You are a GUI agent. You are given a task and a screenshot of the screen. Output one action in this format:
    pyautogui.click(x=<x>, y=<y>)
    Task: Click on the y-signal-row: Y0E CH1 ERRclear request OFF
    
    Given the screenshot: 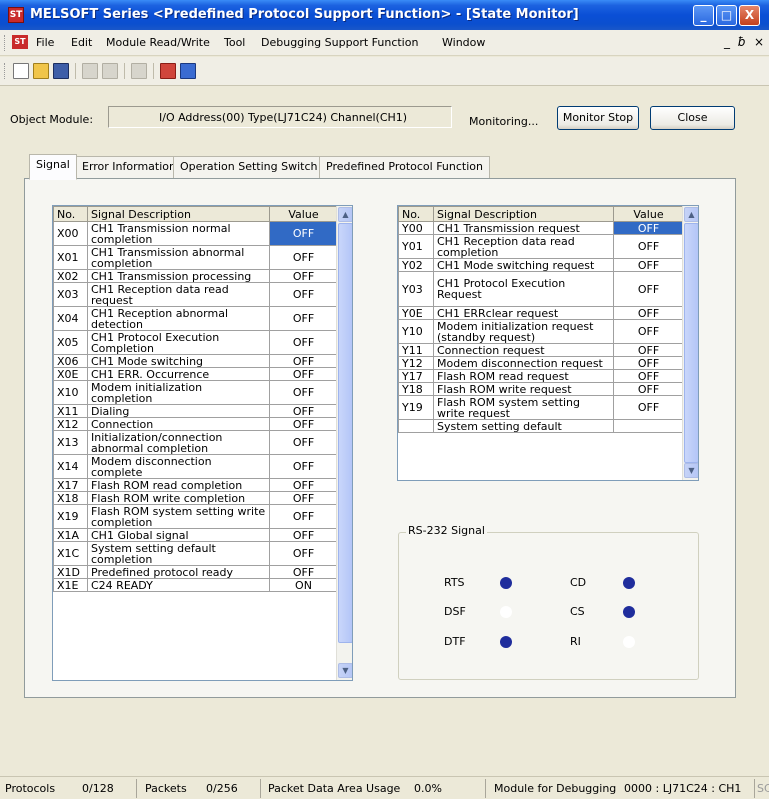 What is the action you would take?
    pyautogui.click(x=541, y=313)
    